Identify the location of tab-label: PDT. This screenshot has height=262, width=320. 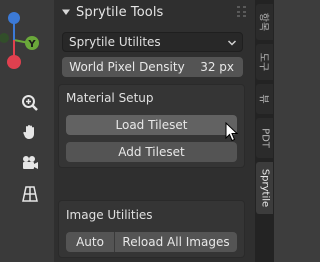
(264, 138).